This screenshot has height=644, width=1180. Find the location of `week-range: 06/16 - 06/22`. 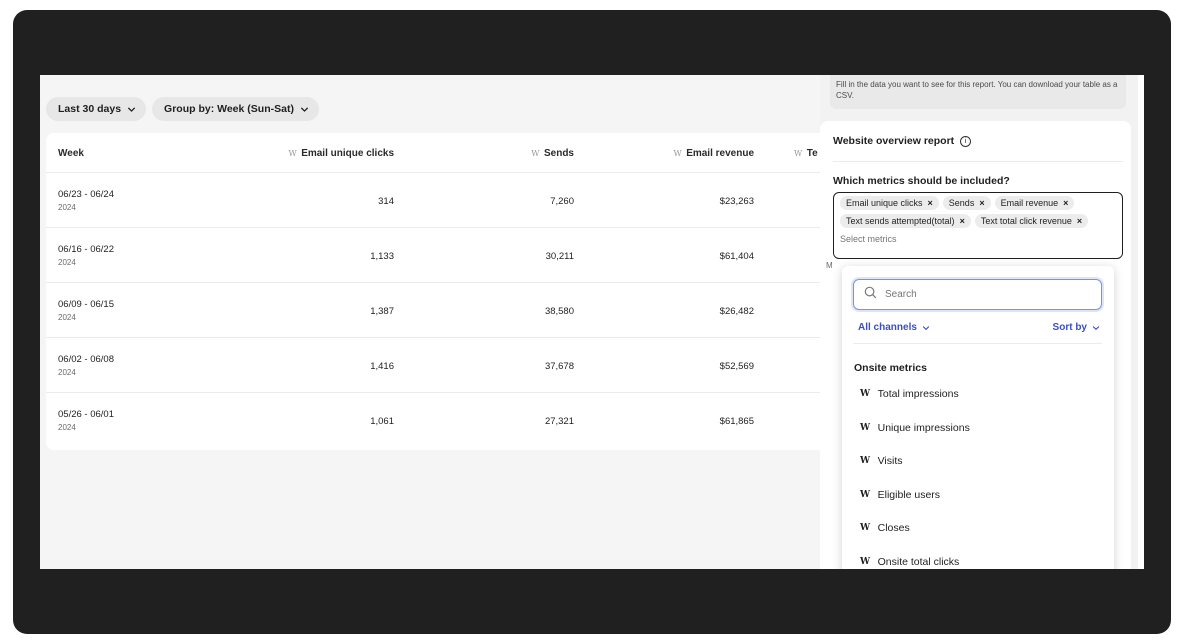

week-range: 06/16 - 06/22 is located at coordinates (86, 249).